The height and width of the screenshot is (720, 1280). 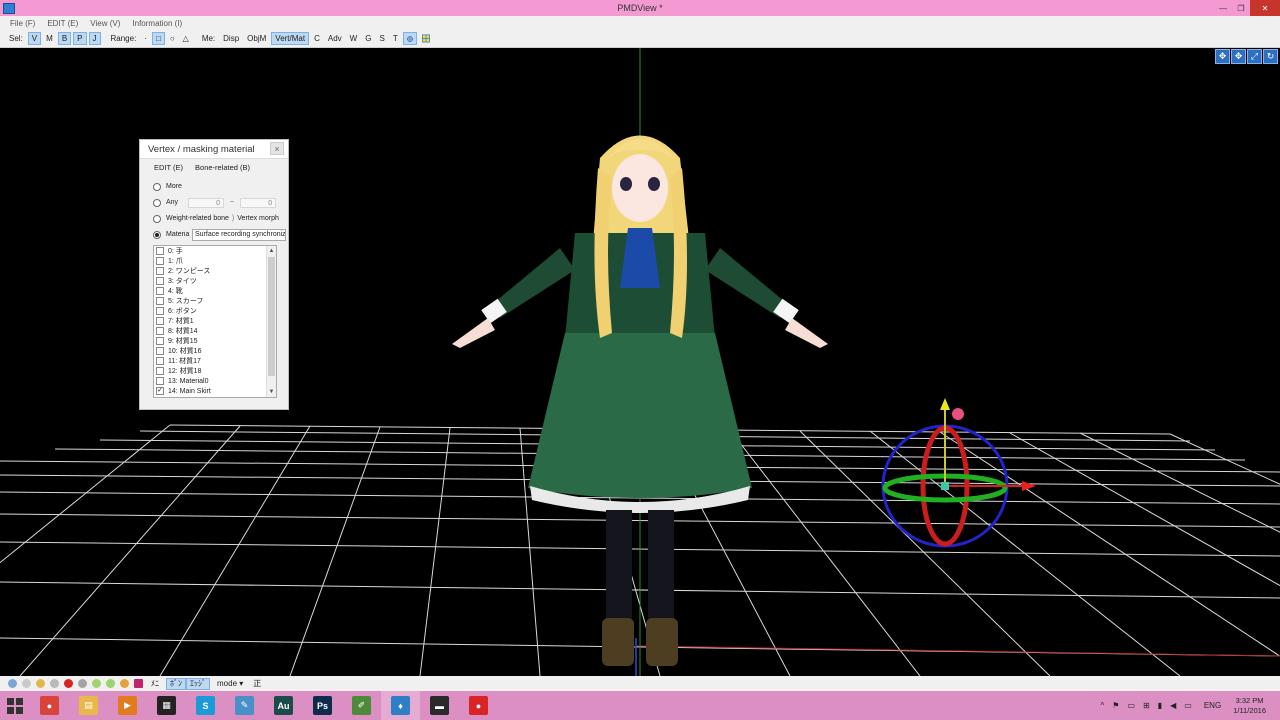 I want to click on panel-menu-bone: Bone-related (B), so click(x=222, y=167).